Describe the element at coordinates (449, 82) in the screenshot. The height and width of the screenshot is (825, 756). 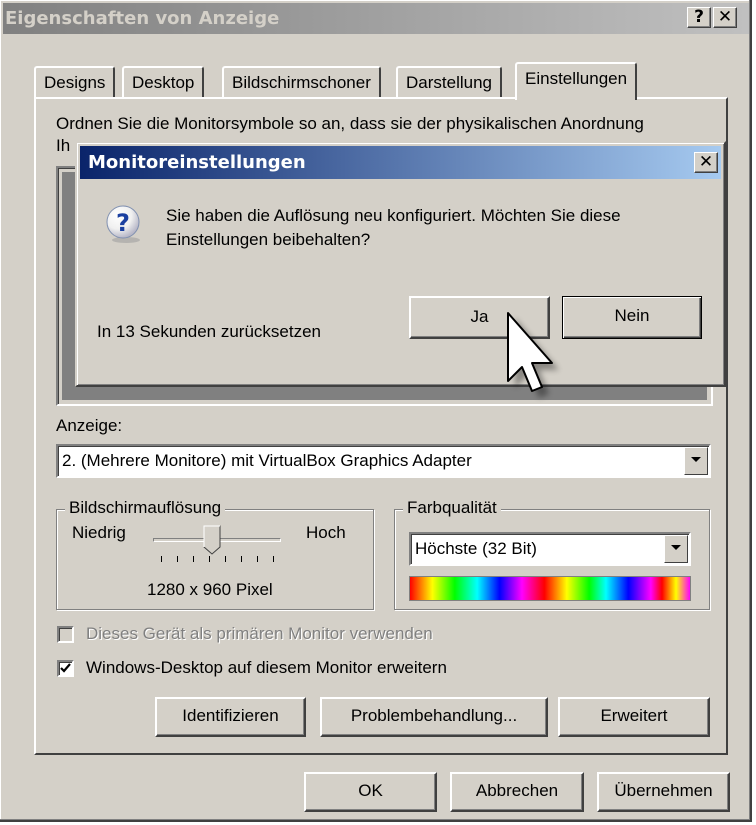
I see `tab-appearance: Darstellung` at that location.